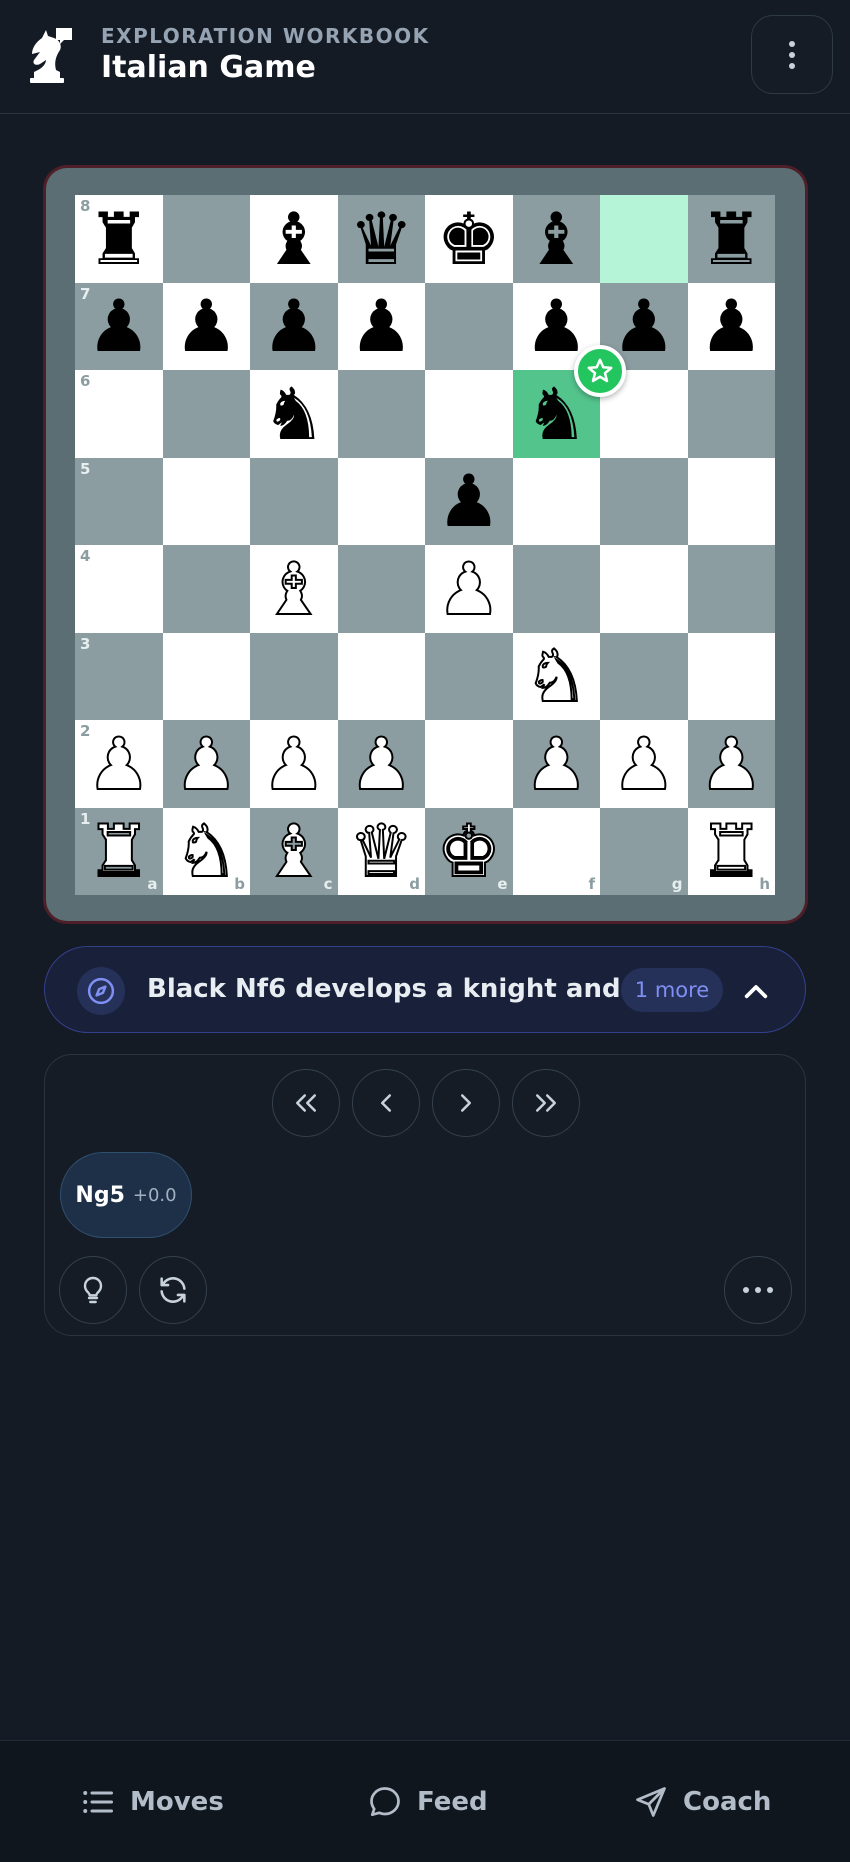  What do you see at coordinates (756, 991) in the screenshot?
I see `chevron-up-icon` at bounding box center [756, 991].